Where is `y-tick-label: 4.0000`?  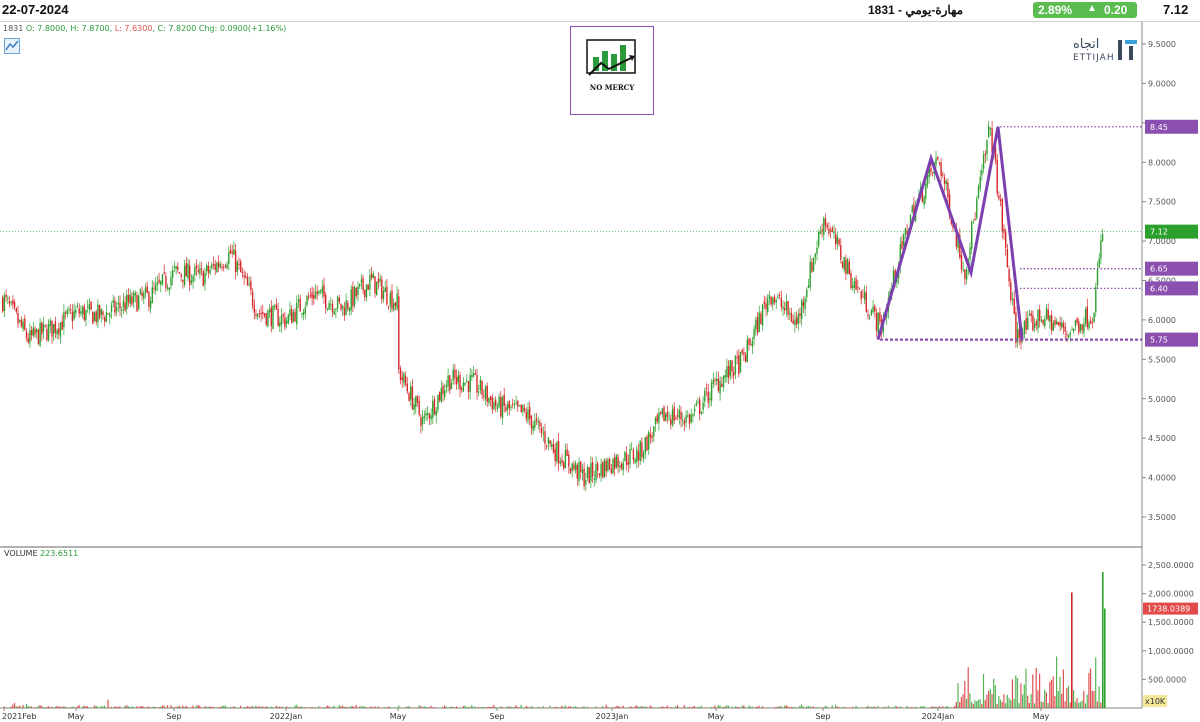
y-tick-label: 4.0000 is located at coordinates (1162, 478).